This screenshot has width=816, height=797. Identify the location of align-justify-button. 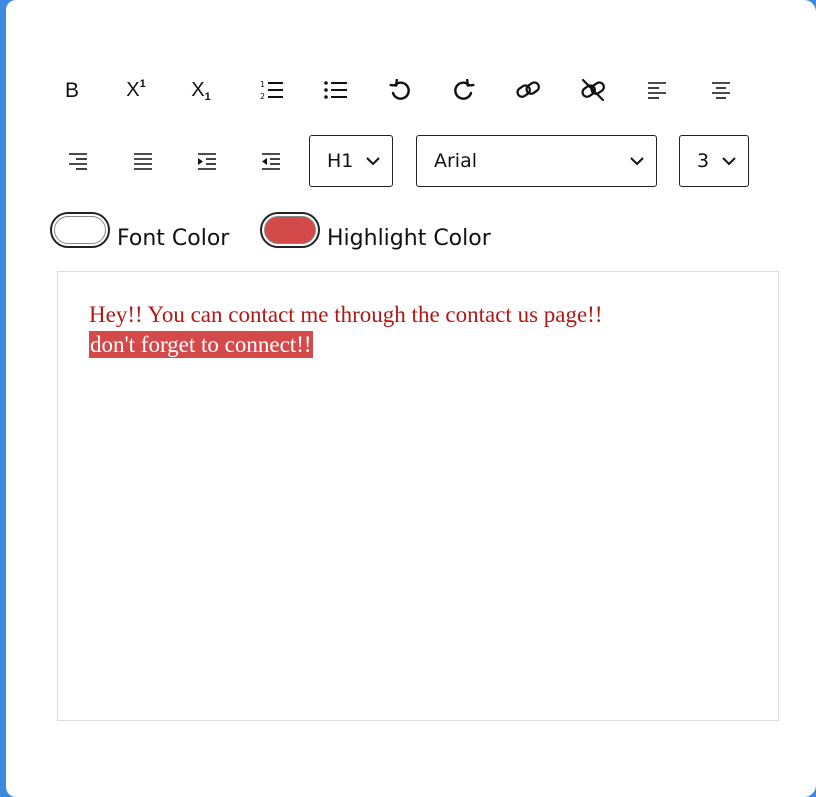
(143, 161).